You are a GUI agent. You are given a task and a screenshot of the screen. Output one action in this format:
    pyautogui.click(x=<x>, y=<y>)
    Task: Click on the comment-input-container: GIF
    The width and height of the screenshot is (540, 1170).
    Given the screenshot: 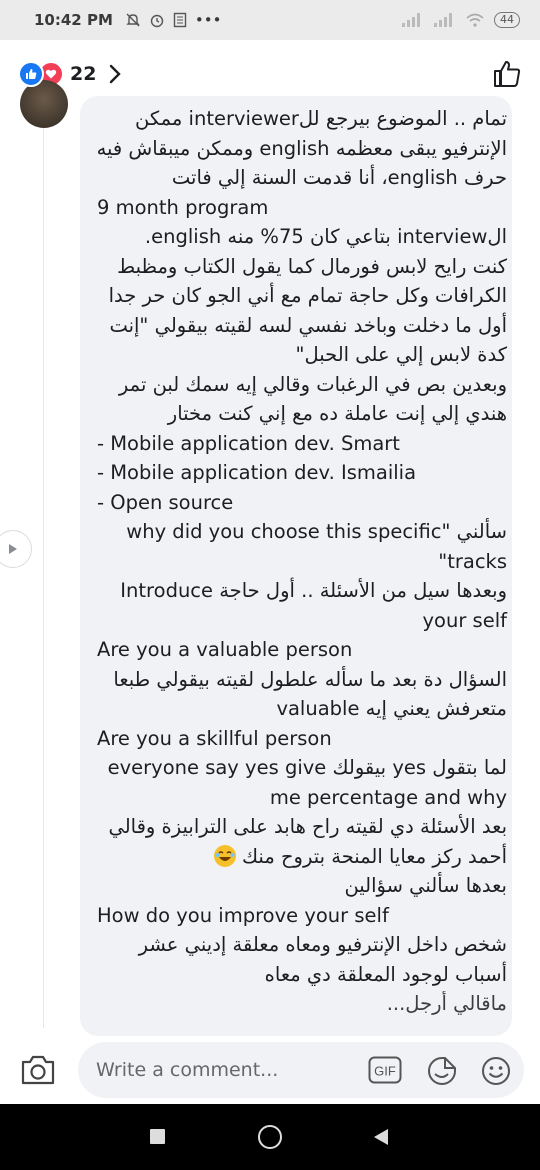 What is the action you would take?
    pyautogui.click(x=301, y=1070)
    